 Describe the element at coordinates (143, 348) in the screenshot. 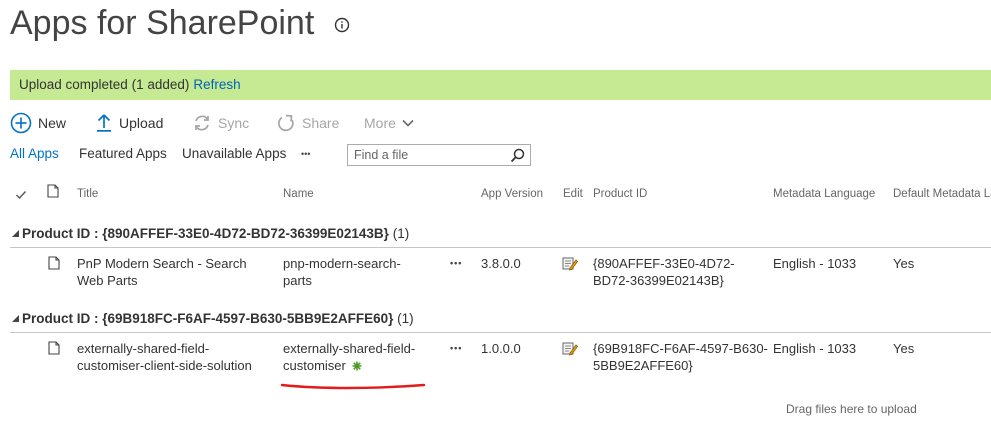

I see `row-title-line: externally-shared-field-` at that location.